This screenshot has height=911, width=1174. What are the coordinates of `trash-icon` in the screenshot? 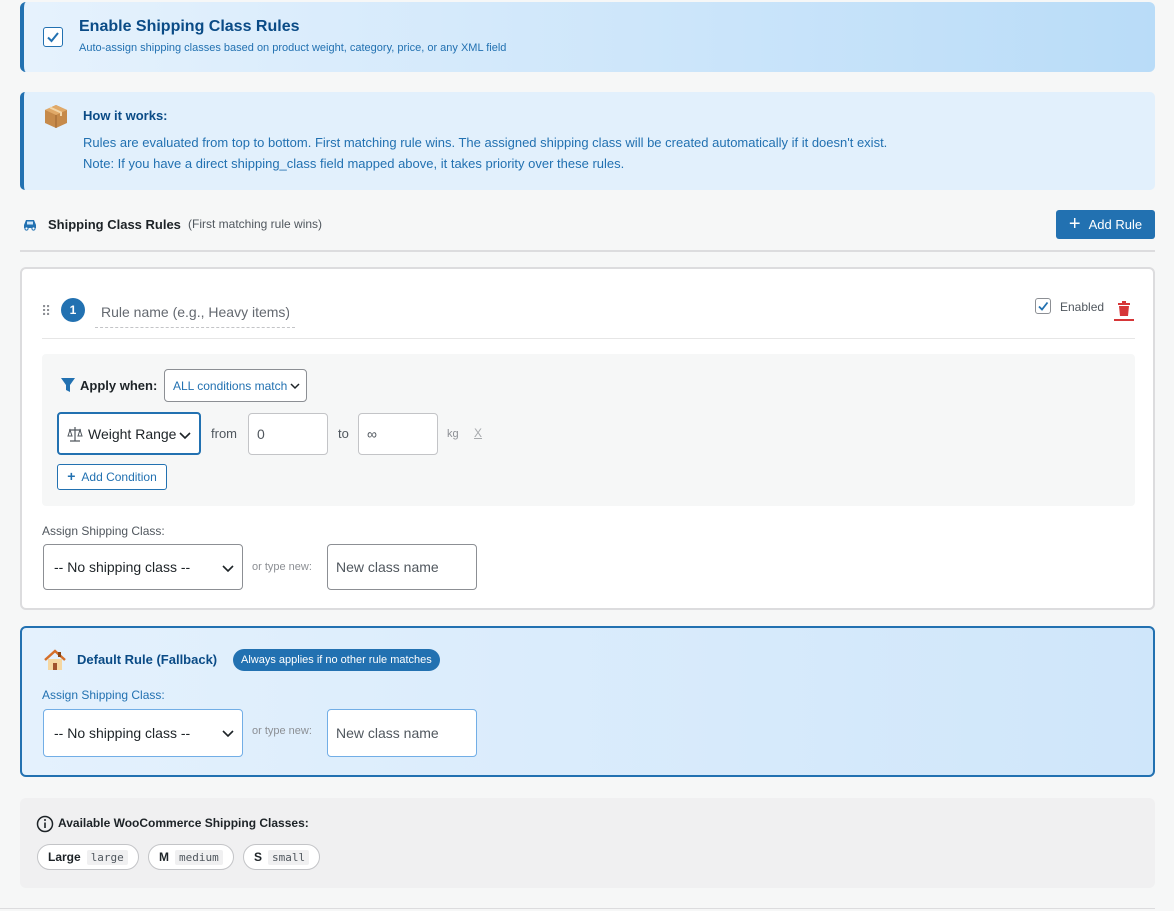 It's located at (1124, 310).